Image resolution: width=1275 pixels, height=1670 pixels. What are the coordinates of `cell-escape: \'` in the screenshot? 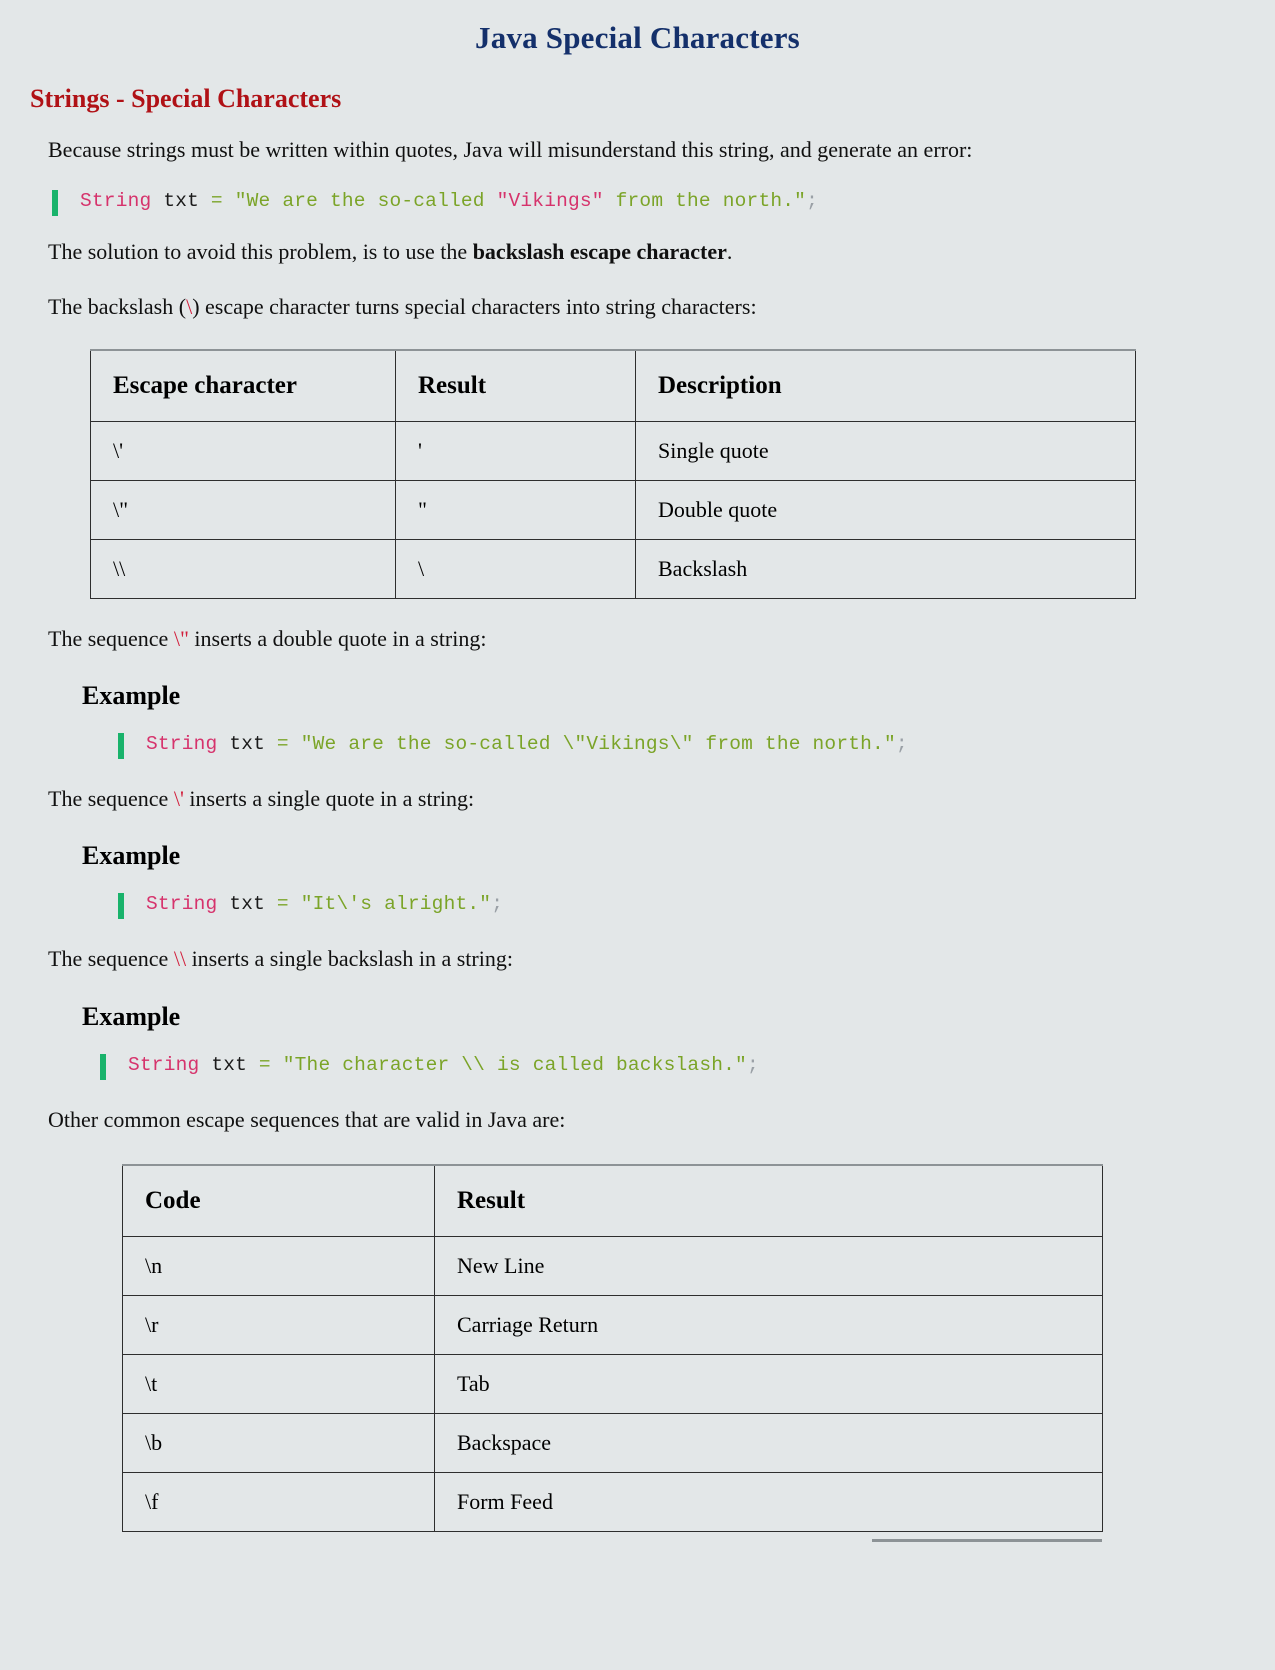 It's located at (243, 450).